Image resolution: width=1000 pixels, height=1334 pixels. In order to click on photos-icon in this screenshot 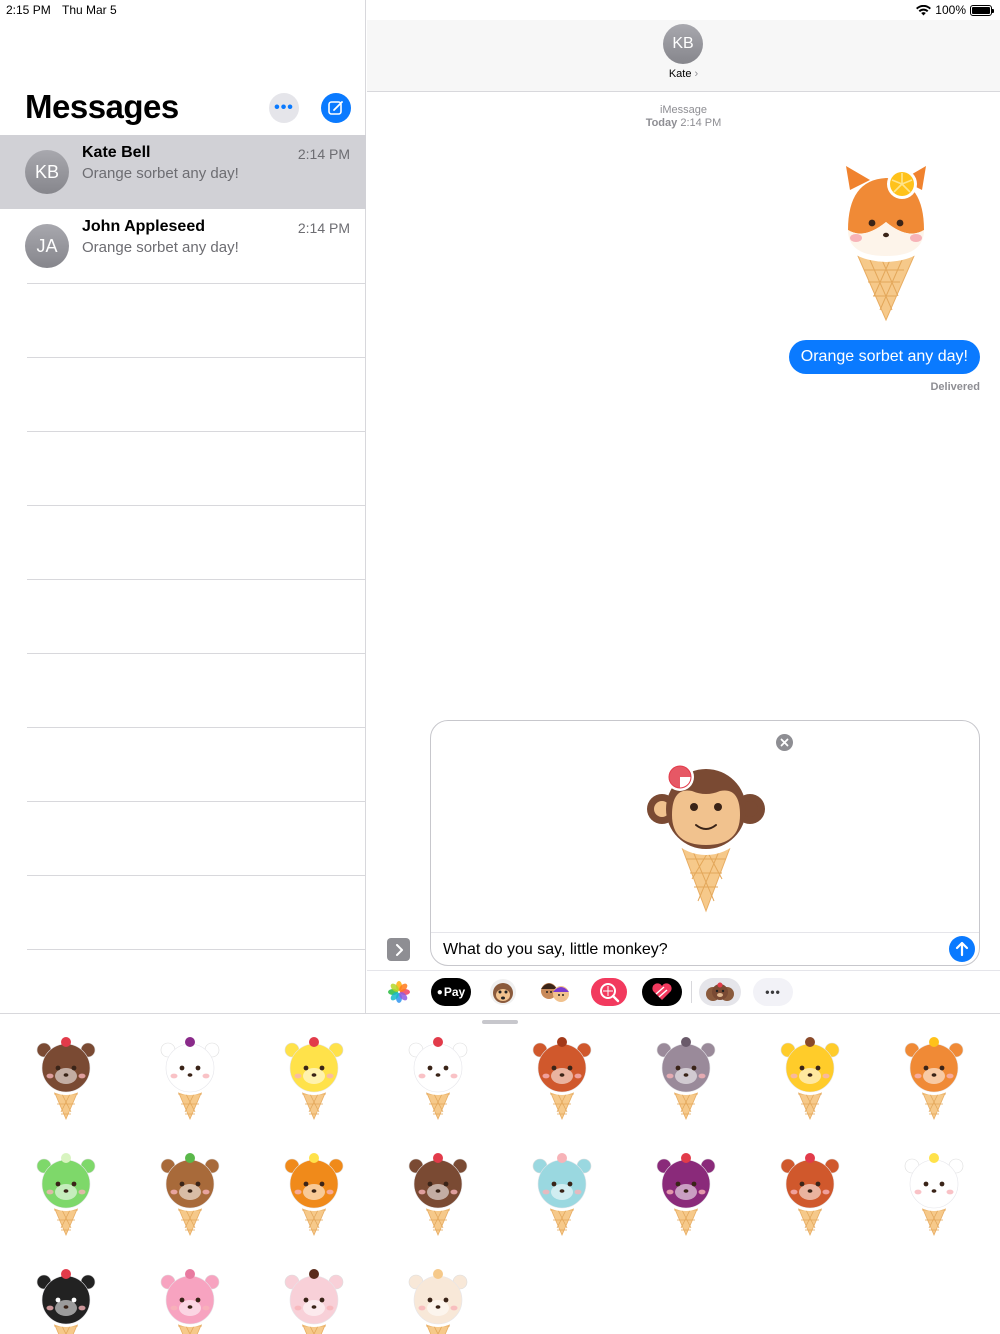, I will do `click(399, 992)`.